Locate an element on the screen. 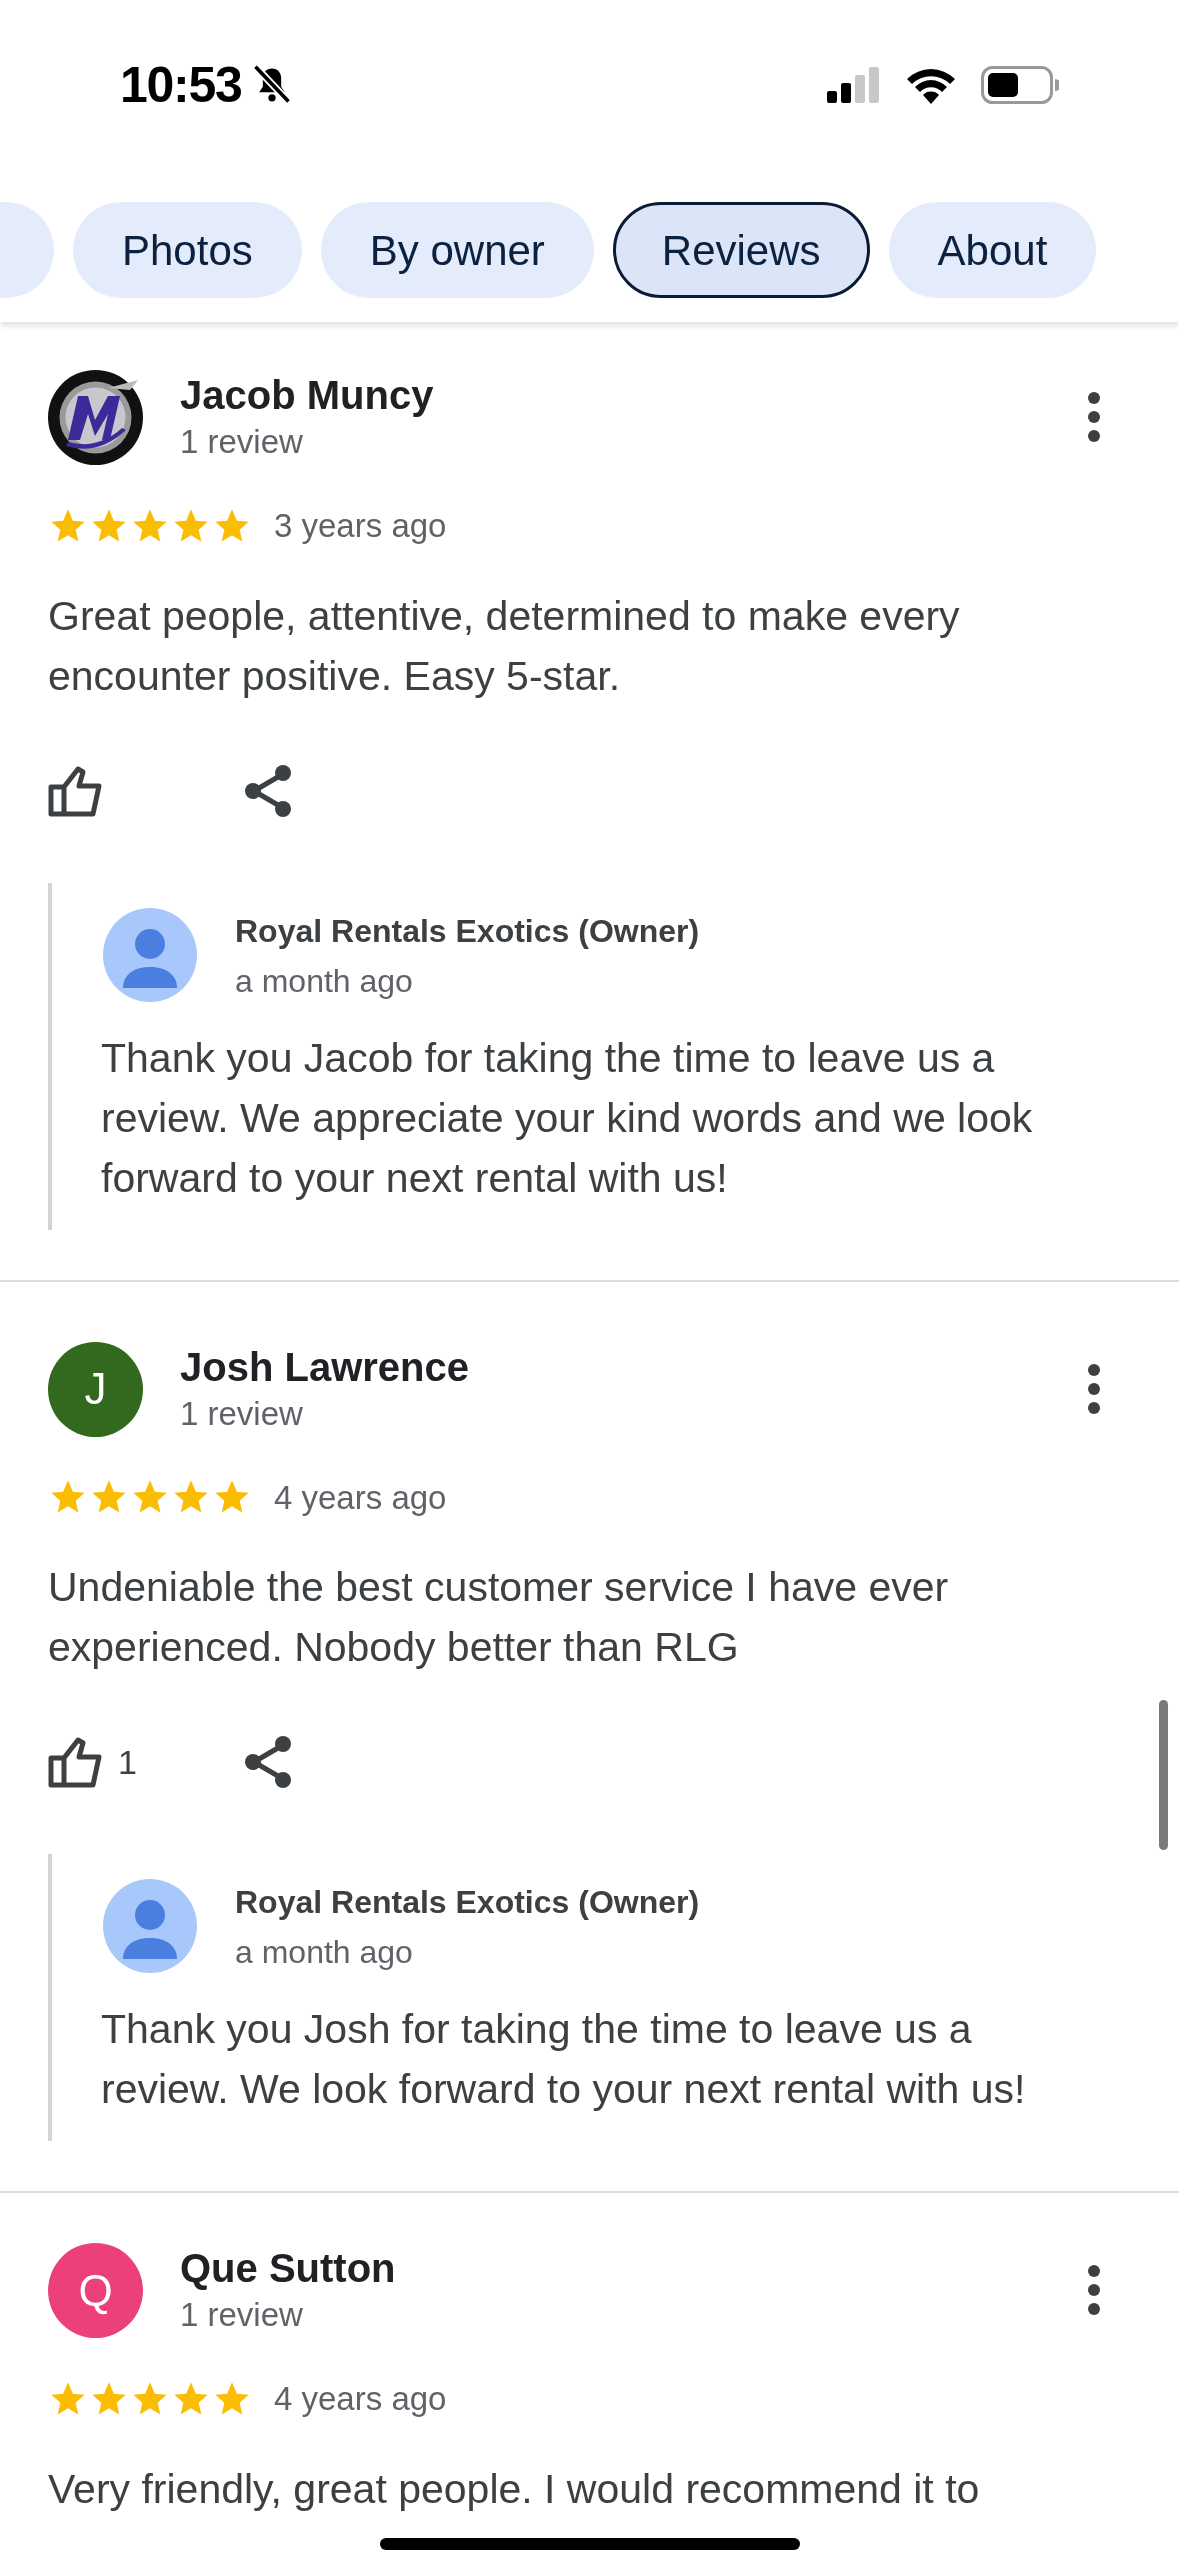 The height and width of the screenshot is (2556, 1179). filter-tab: Reviews is located at coordinates (741, 250).